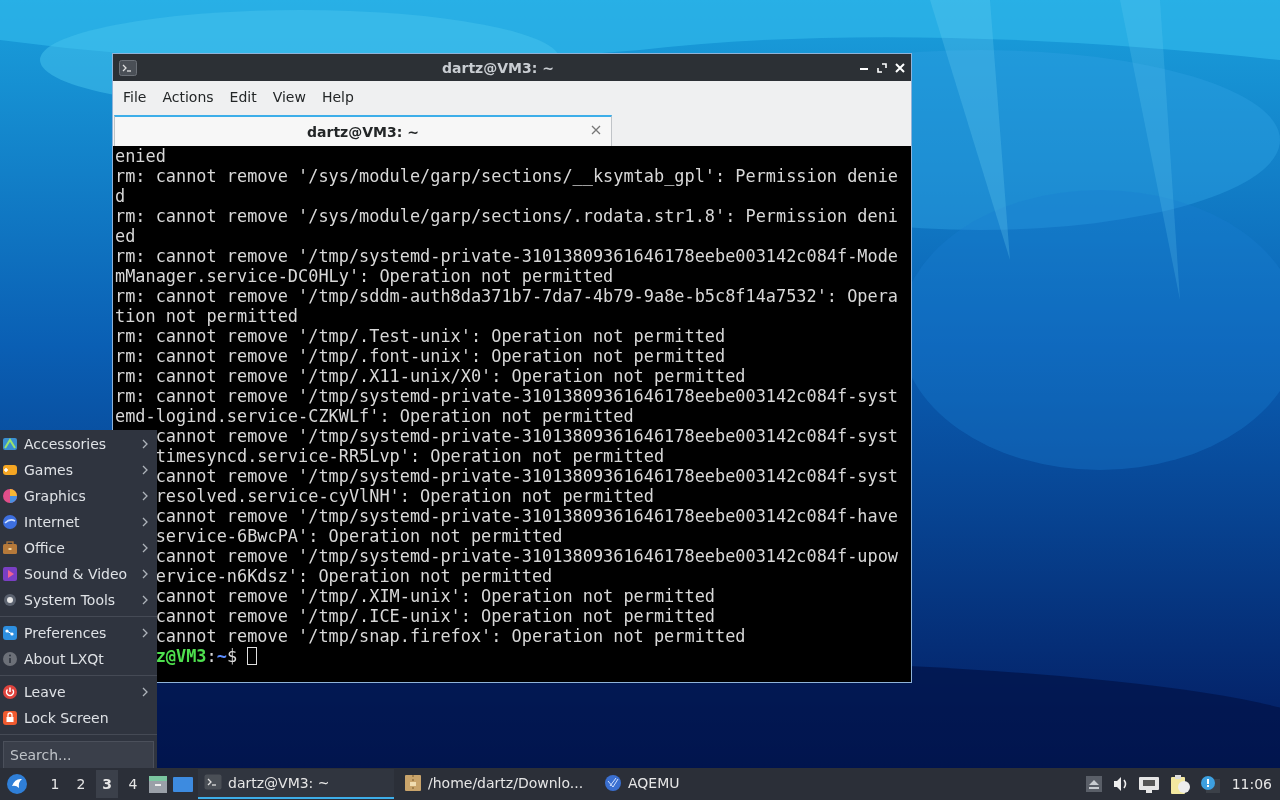  Describe the element at coordinates (181, 656) in the screenshot. I see `prompt-user: z@VM3` at that location.